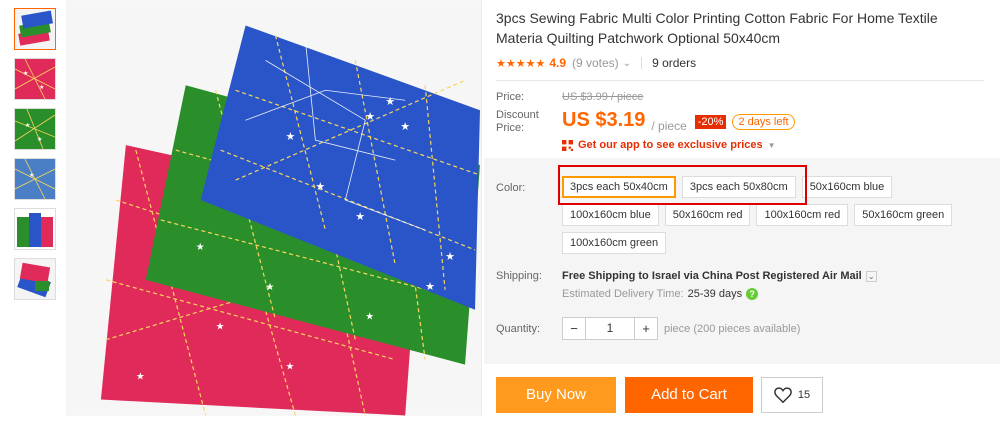  I want to click on discount-label: Discount Price:, so click(517, 121).